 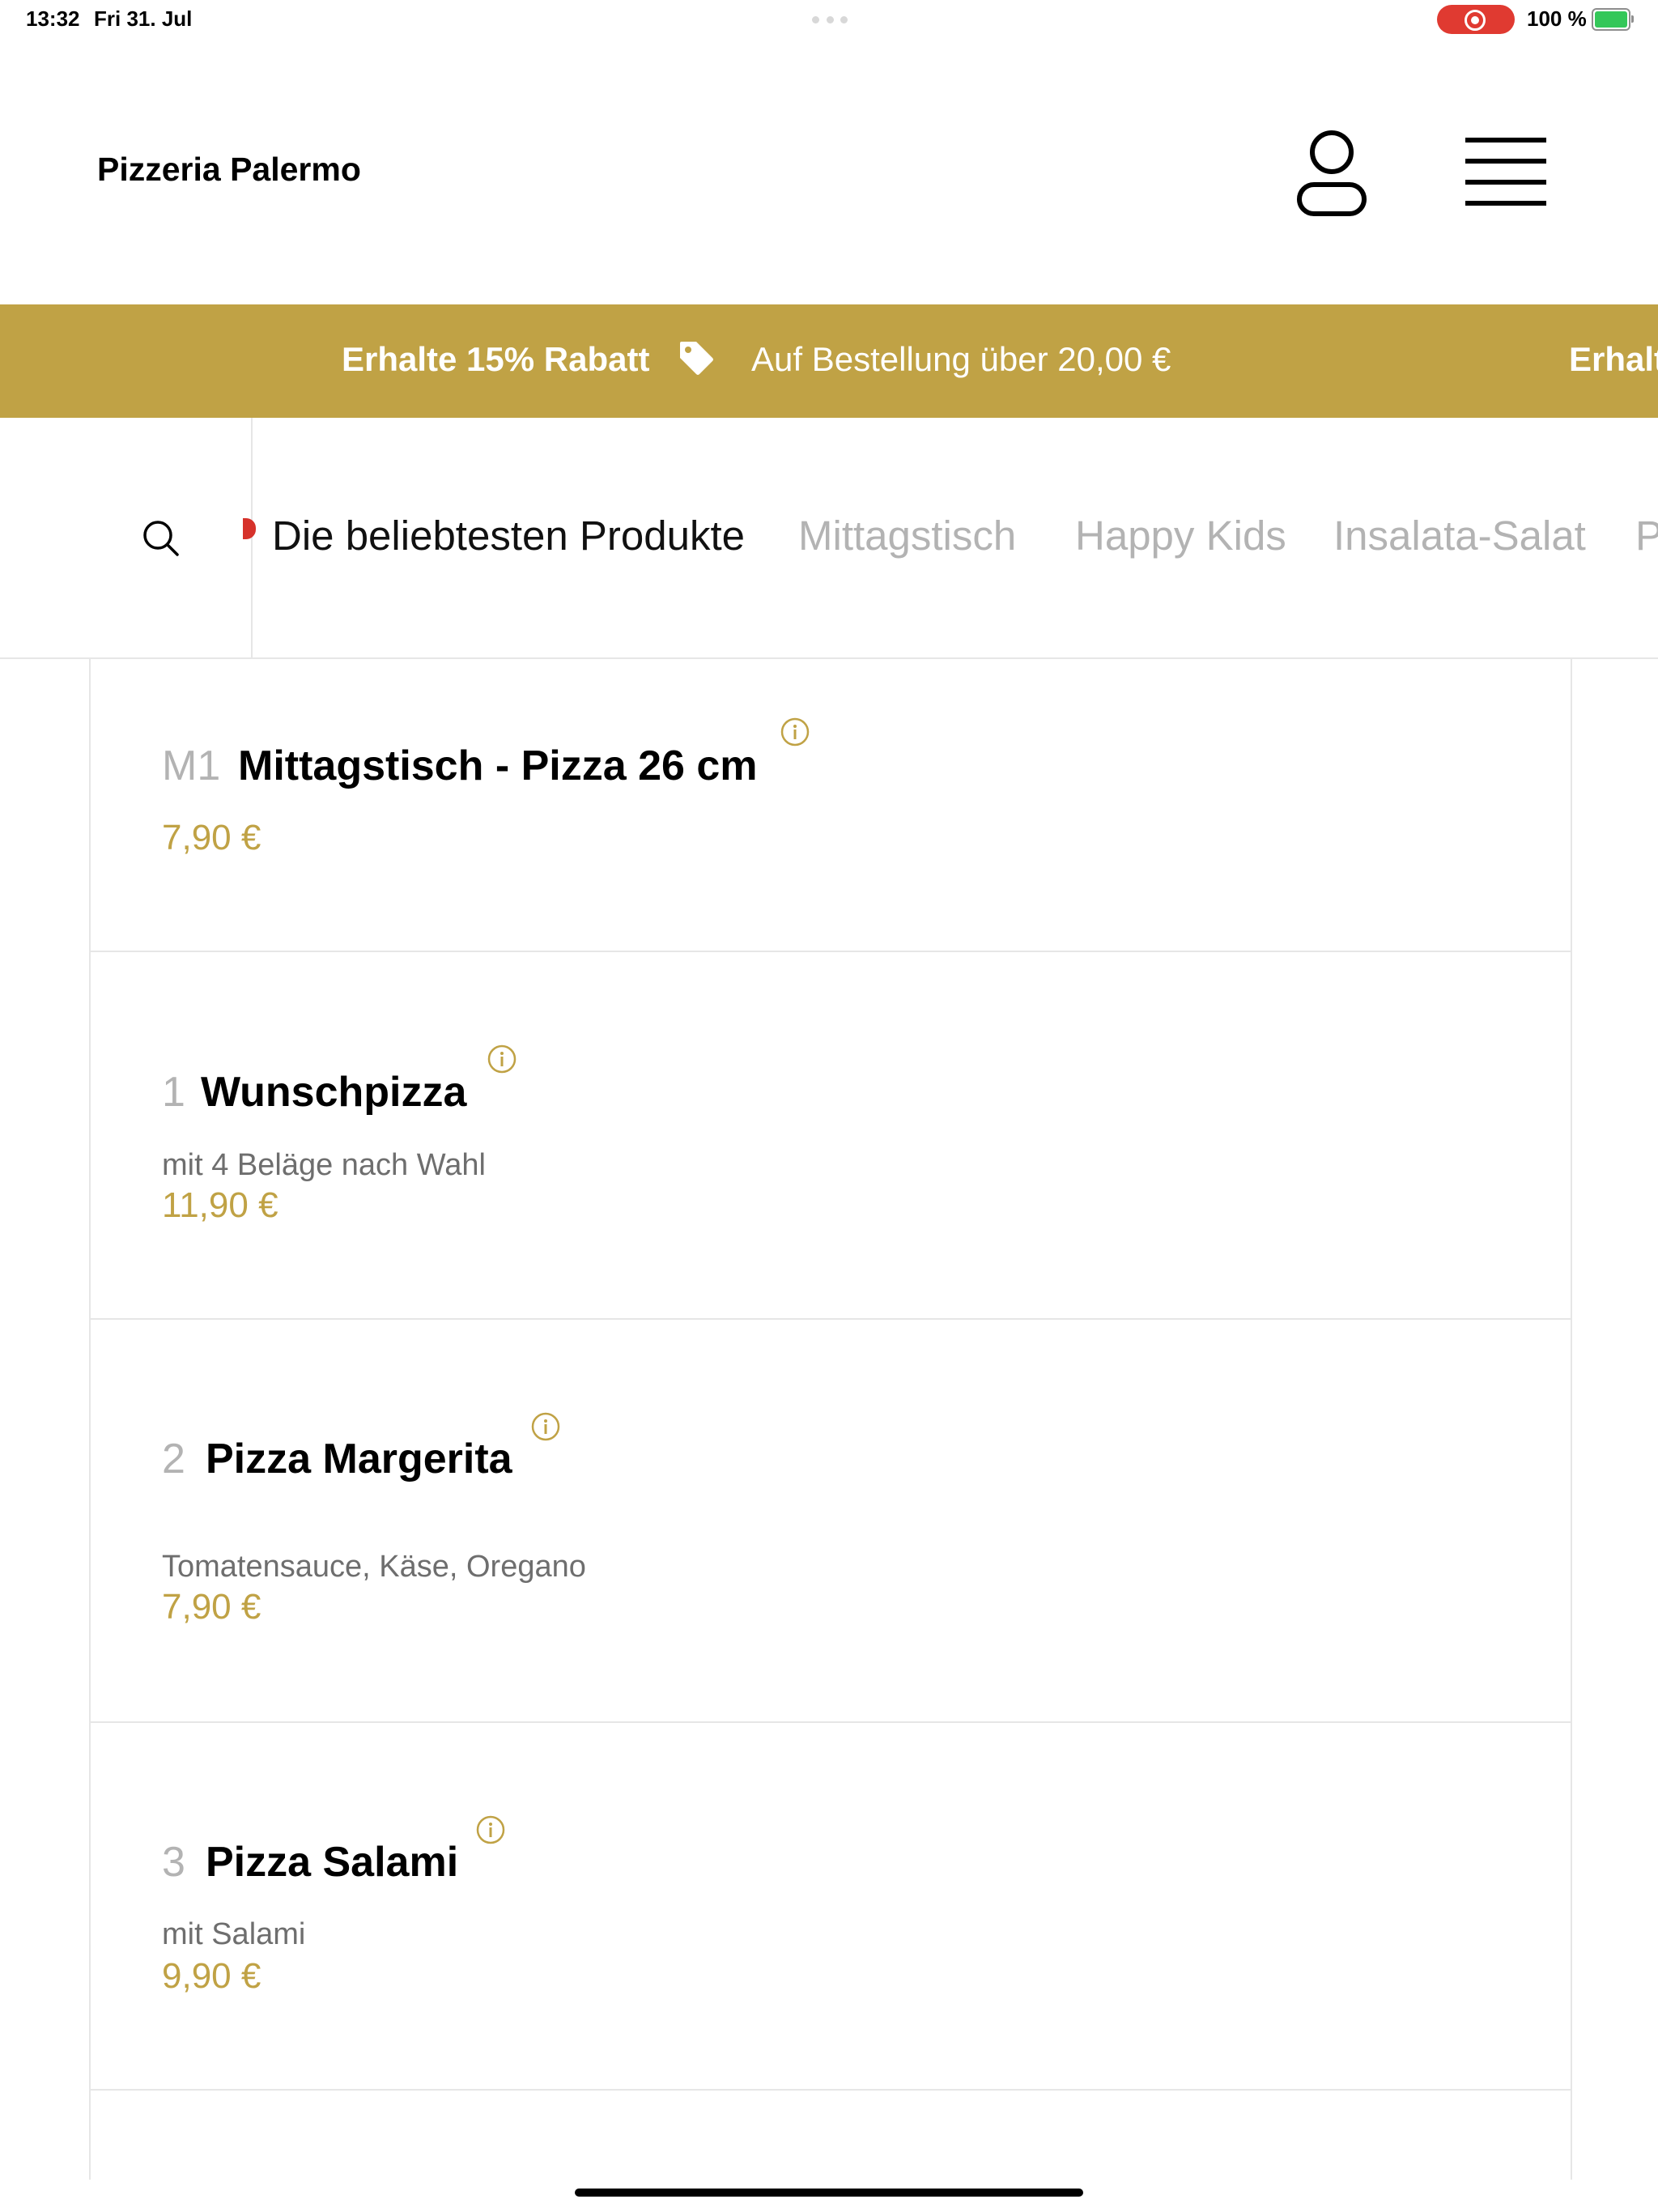 What do you see at coordinates (173, 1459) in the screenshot?
I see `product-number: 2` at bounding box center [173, 1459].